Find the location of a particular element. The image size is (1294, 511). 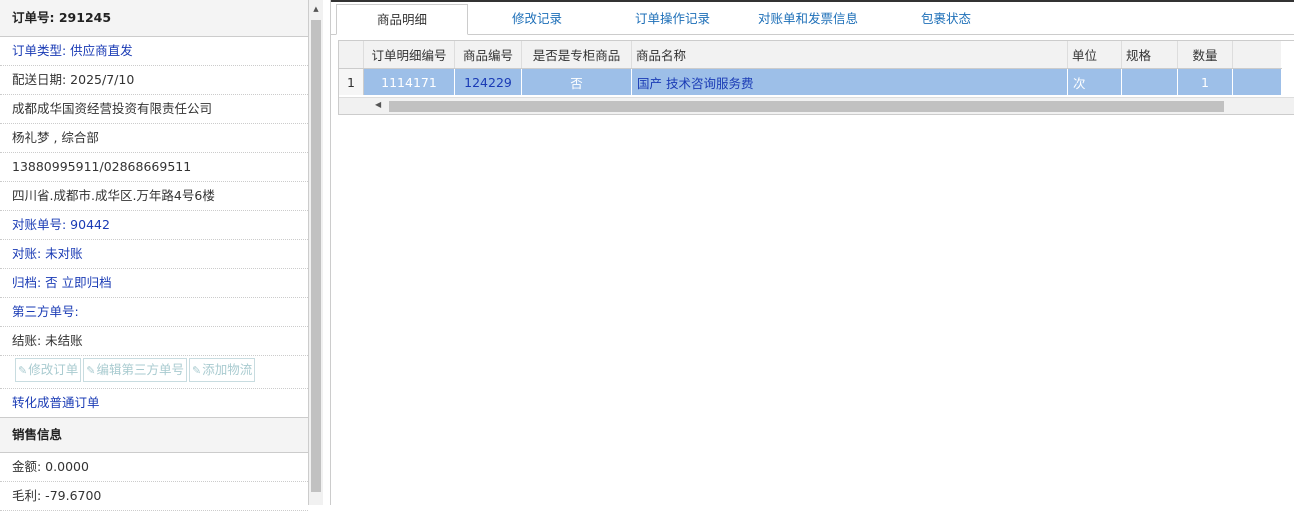

tab-bar: 商品明细 修改记录 订单操作记录 对账单和发票信息 包裹状态 is located at coordinates (812, 19).